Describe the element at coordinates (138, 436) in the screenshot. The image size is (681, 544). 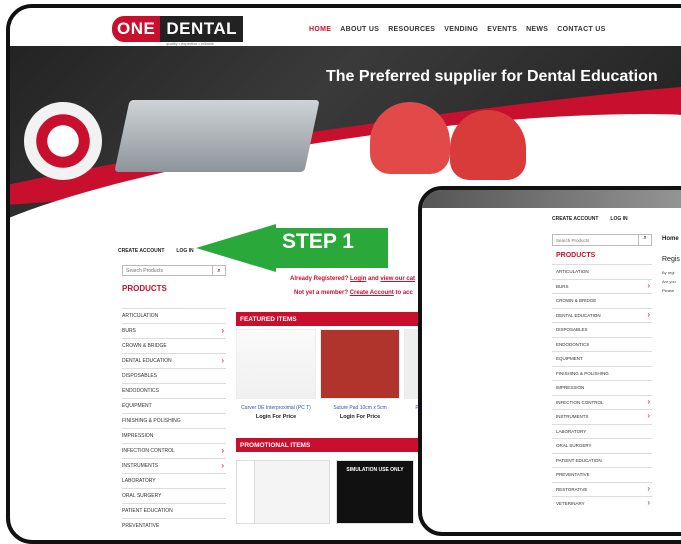
I see `category-label: IMPRESSION` at that location.